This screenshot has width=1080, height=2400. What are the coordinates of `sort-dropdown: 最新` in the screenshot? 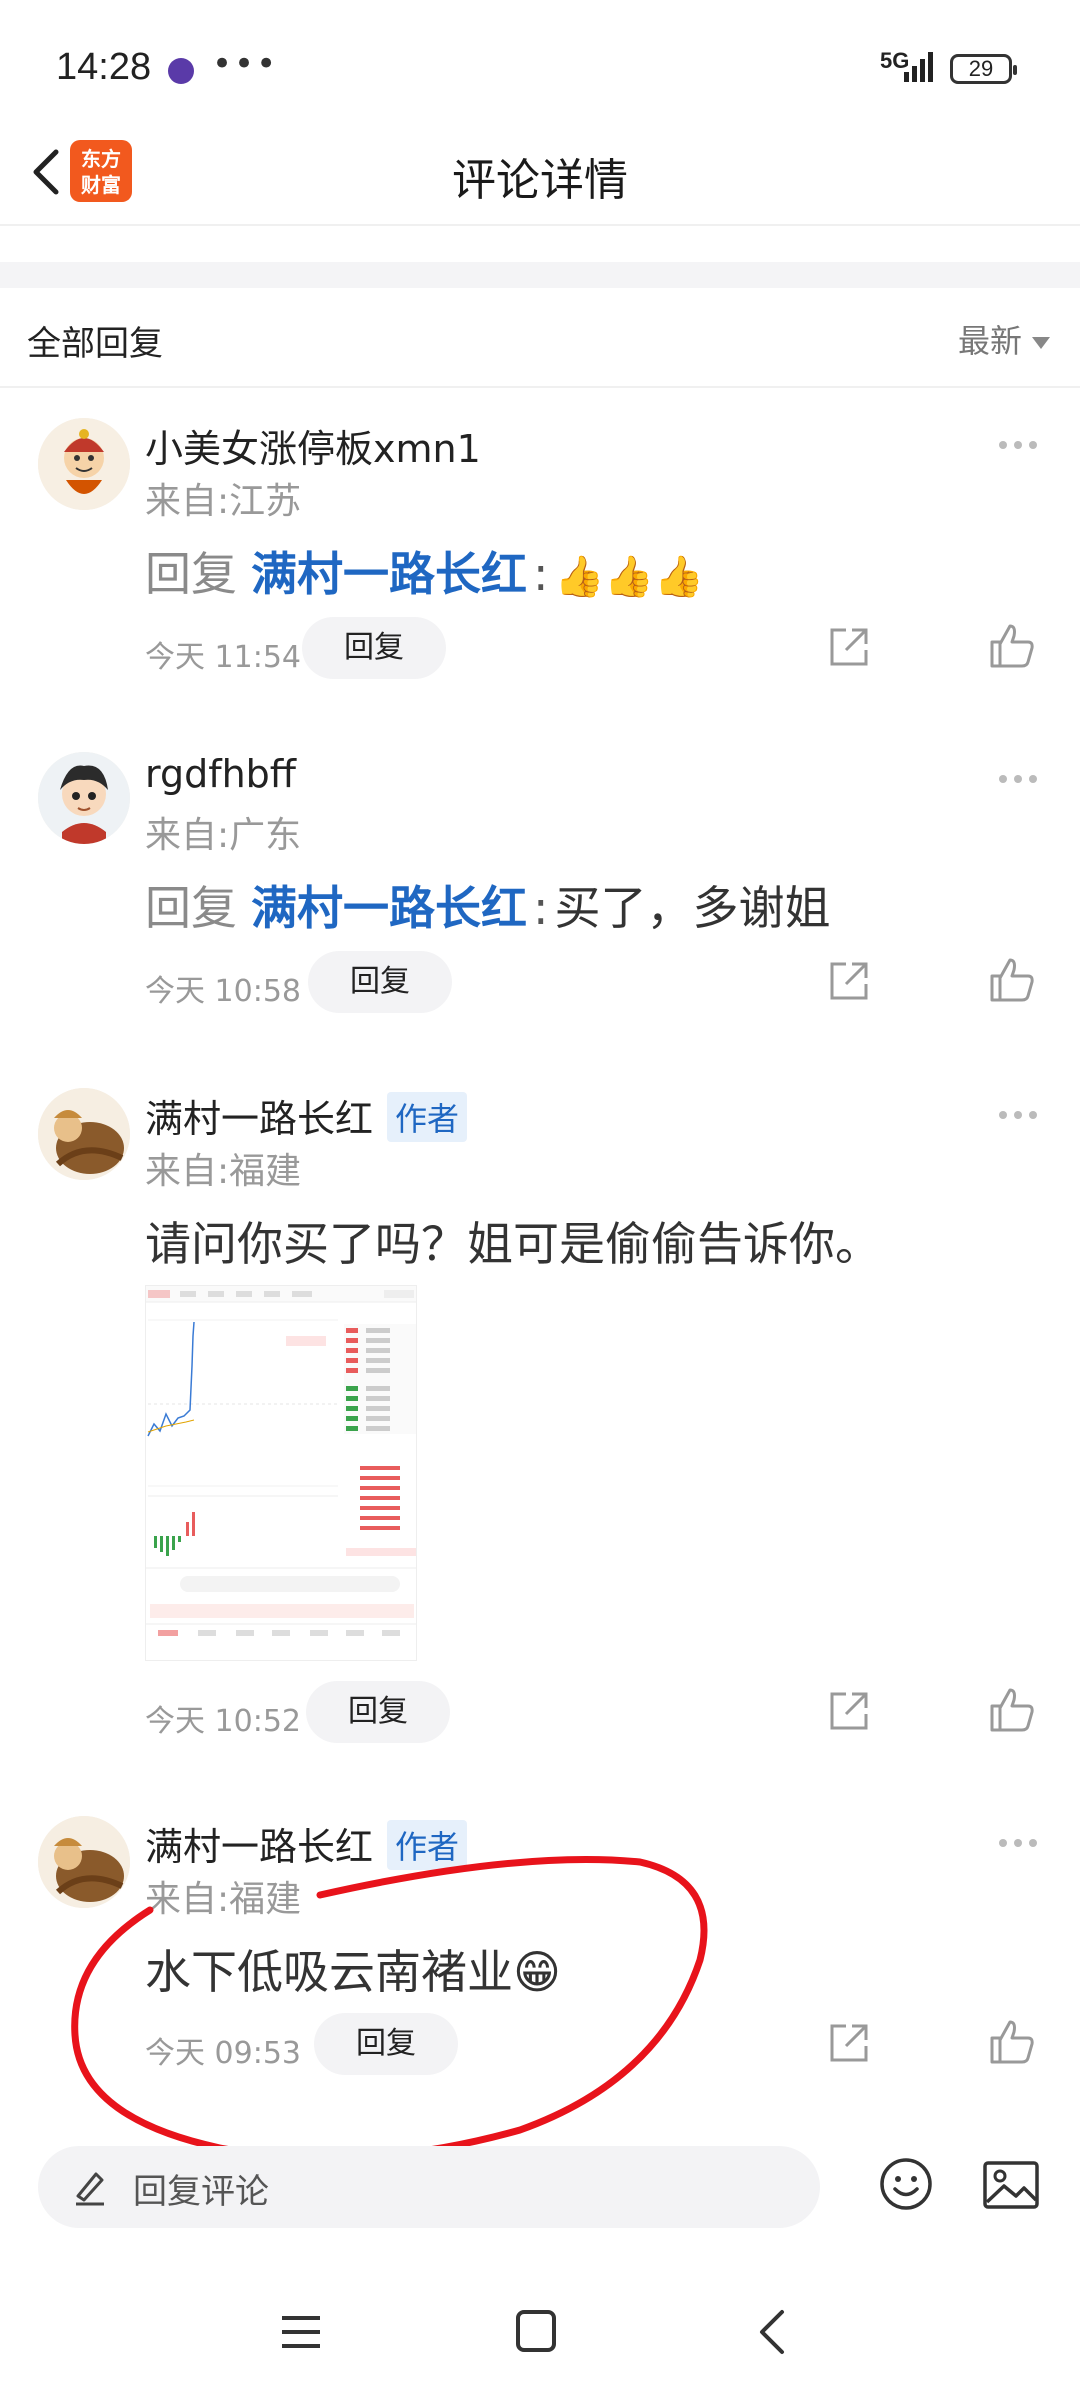 It's located at (1004, 339).